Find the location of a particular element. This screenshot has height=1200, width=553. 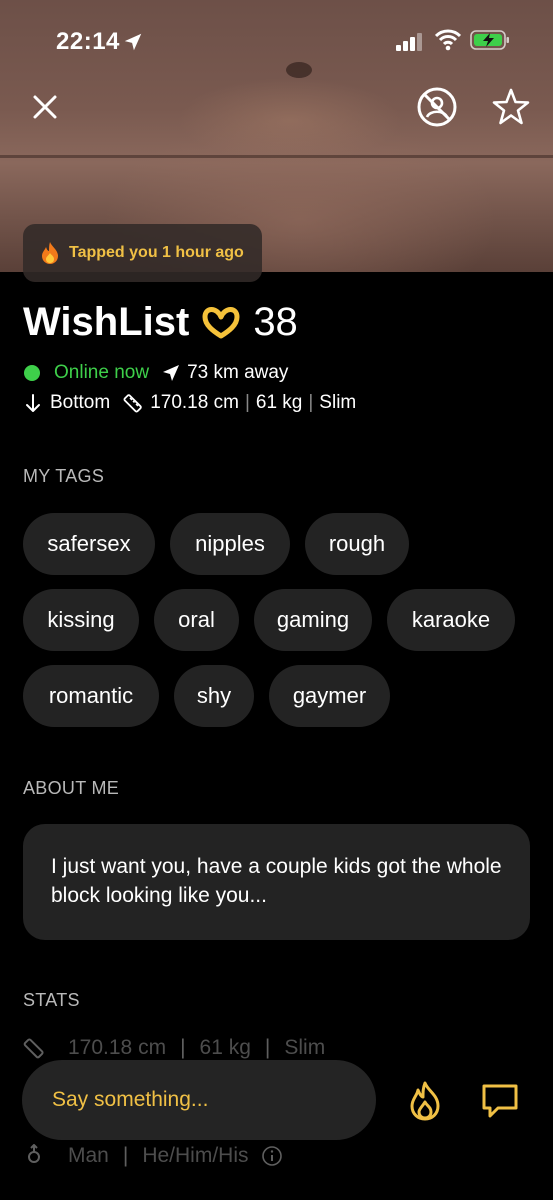

profile-name-row: WishList 38 is located at coordinates (160, 322).